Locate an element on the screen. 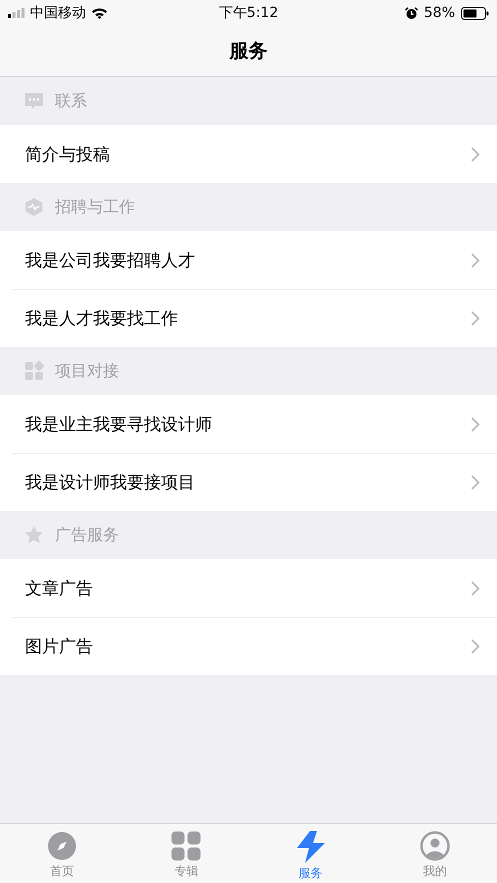  signal-icon is located at coordinates (16, 13).